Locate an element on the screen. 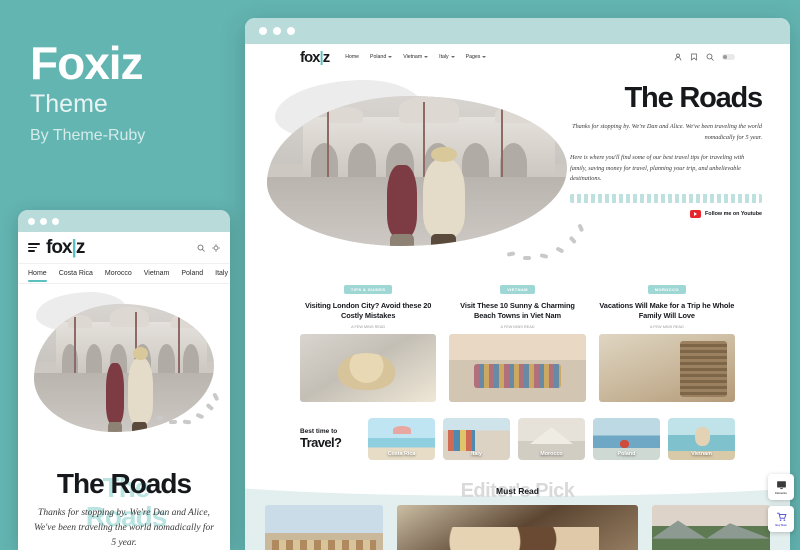 The height and width of the screenshot is (550, 800). destination-card-poland: Poland is located at coordinates (626, 438).